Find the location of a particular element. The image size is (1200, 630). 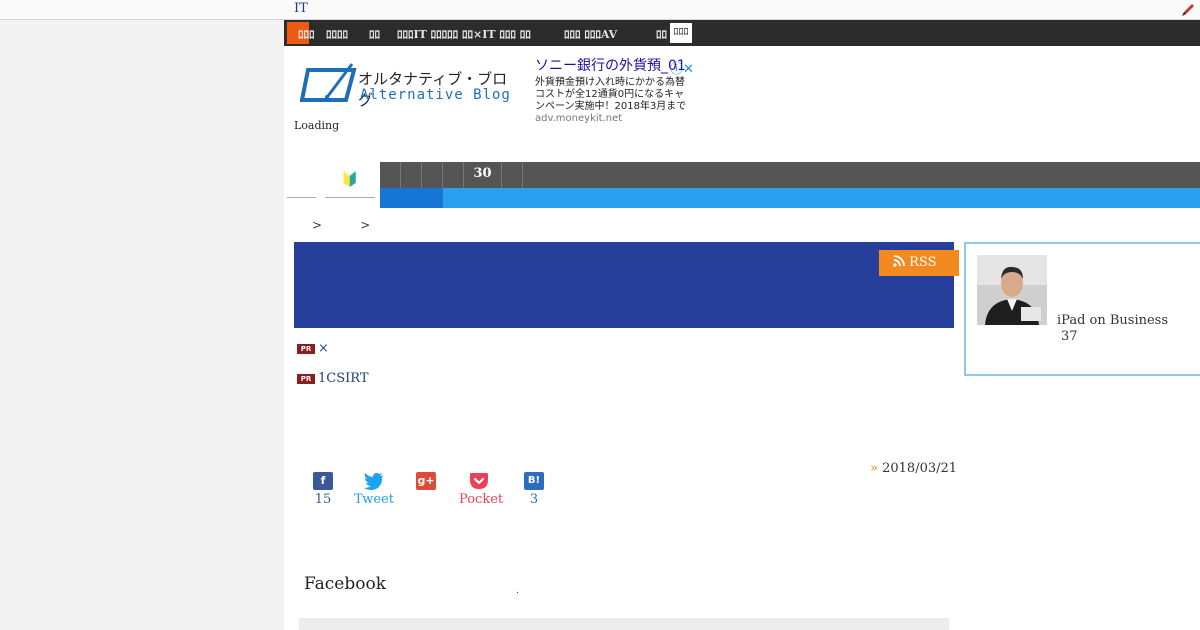

googleplus-share-button: g+ is located at coordinates (426, 482).